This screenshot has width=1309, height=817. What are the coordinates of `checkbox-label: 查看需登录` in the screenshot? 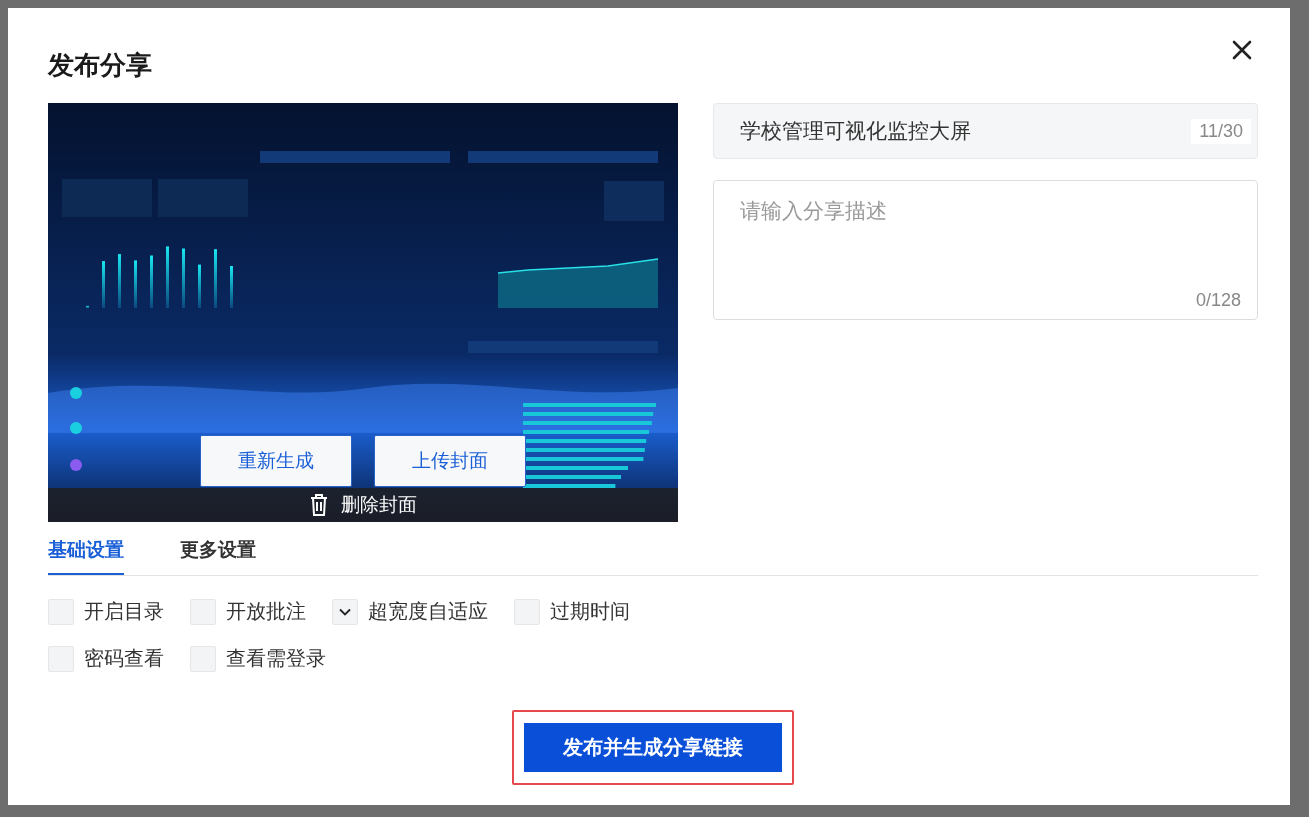 It's located at (276, 658).